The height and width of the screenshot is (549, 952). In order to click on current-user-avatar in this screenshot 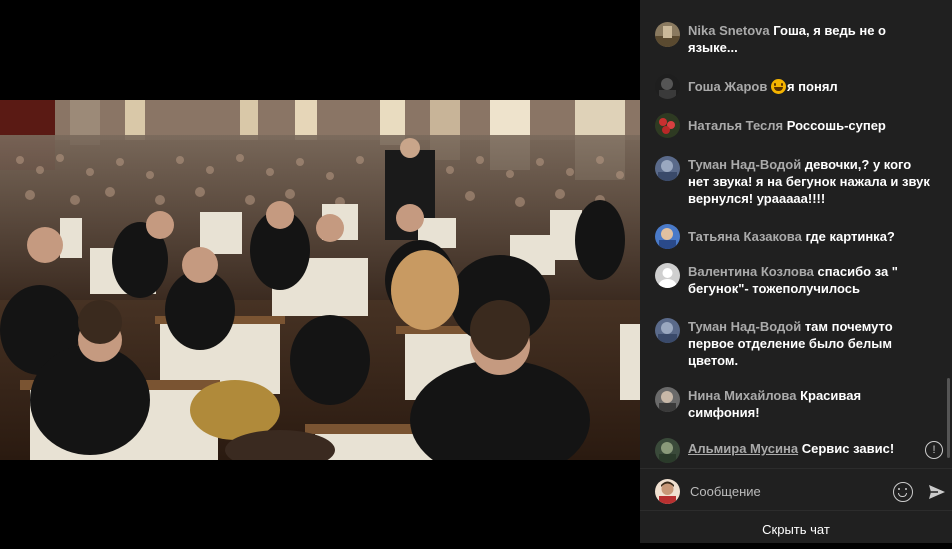, I will do `click(667, 491)`.